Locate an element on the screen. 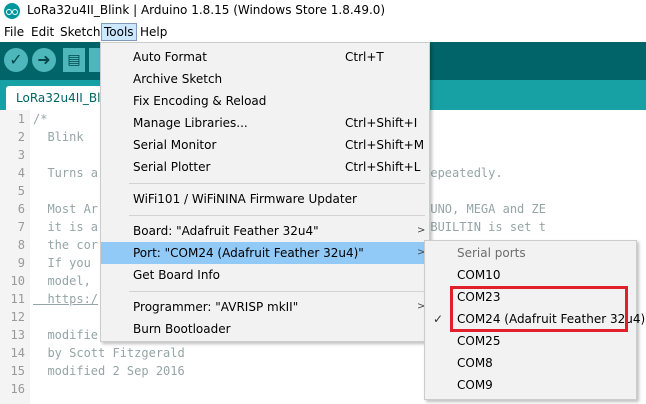  menu-tools: Tools is located at coordinates (119, 32).